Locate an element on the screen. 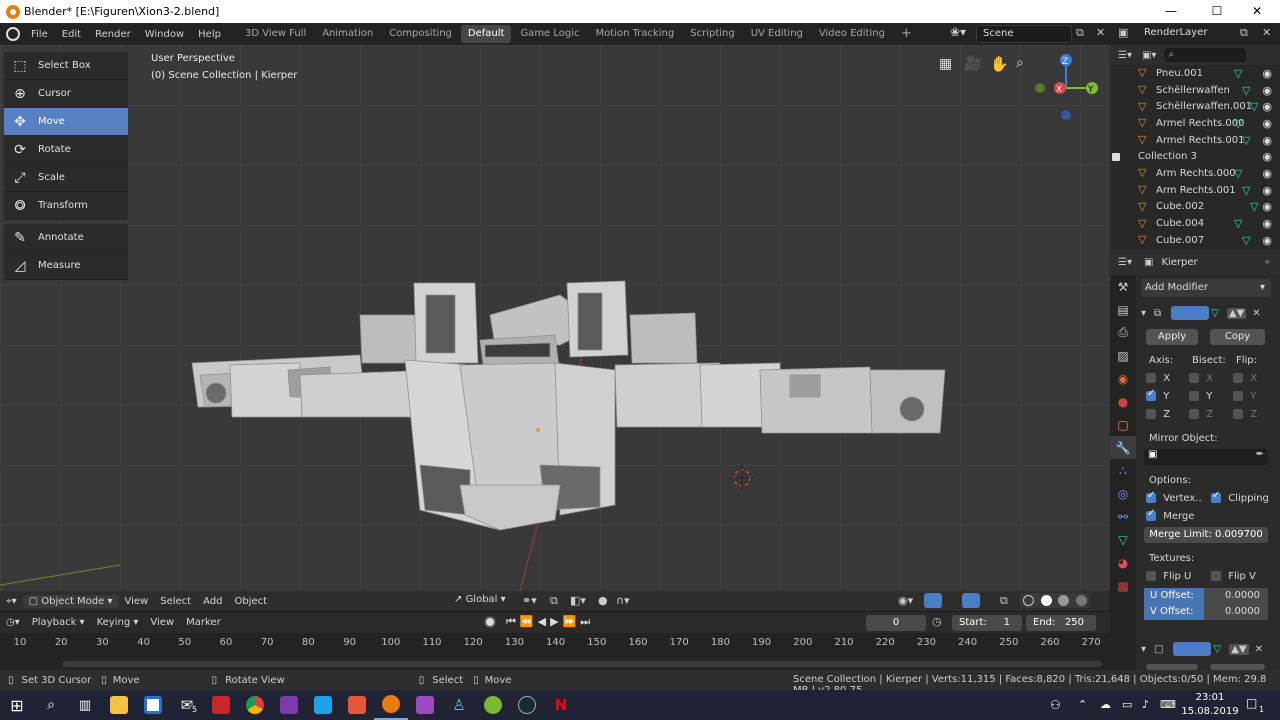 The height and width of the screenshot is (720, 1280). search-icon: ⌕ is located at coordinates (51, 705).